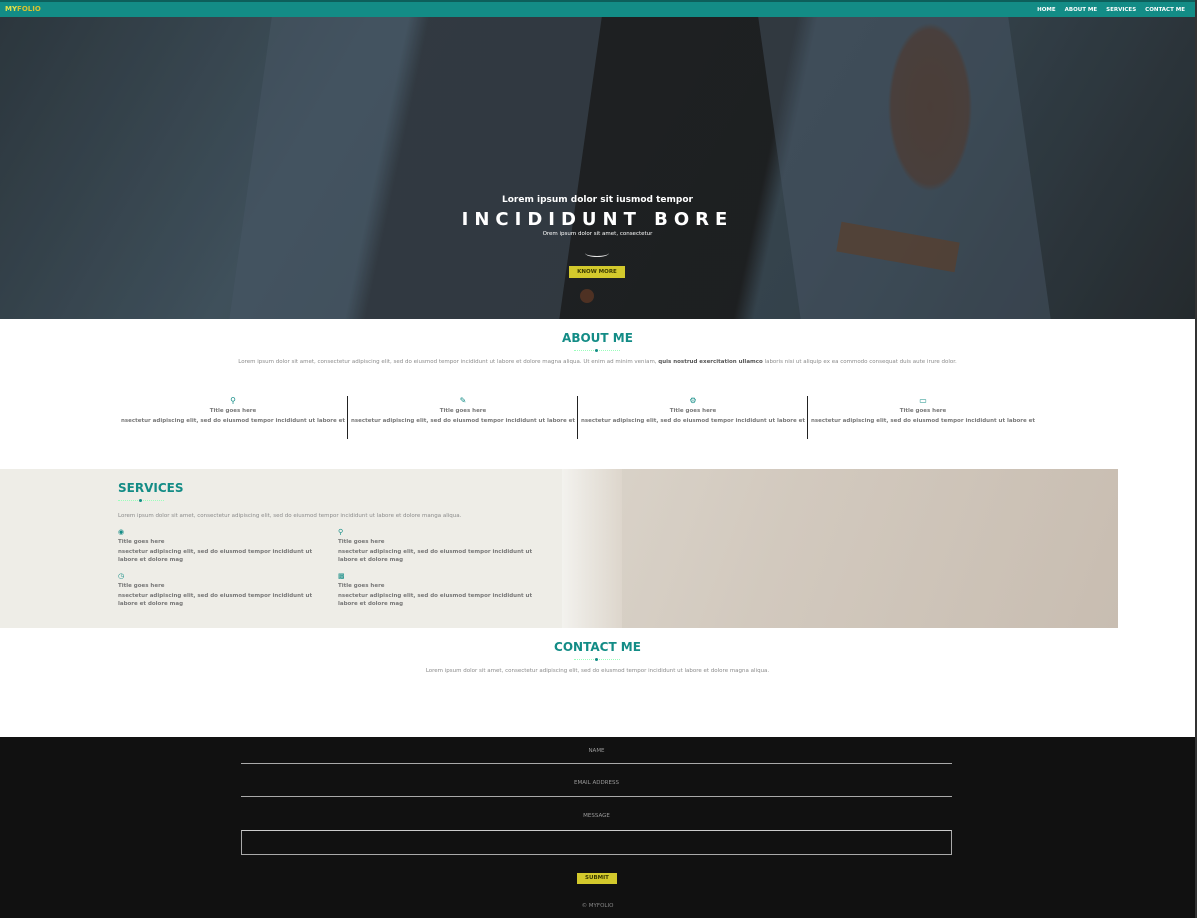 The image size is (1197, 918). Describe the element at coordinates (121, 532) in the screenshot. I see `globe-icon: ◉` at that location.